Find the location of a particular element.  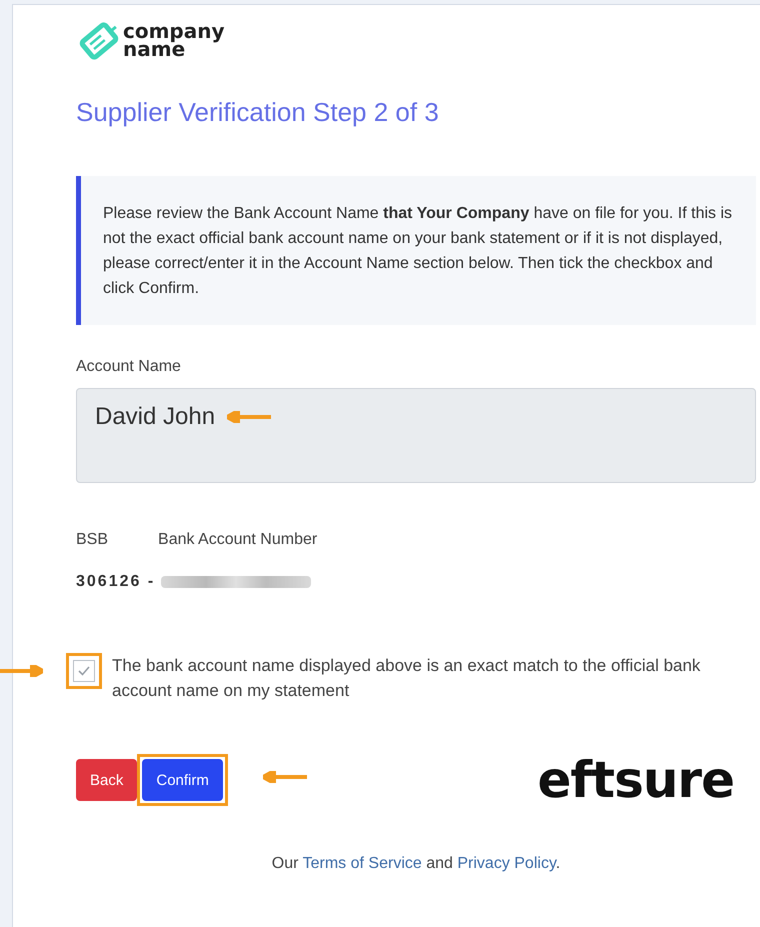

back-button: Back is located at coordinates (107, 780).